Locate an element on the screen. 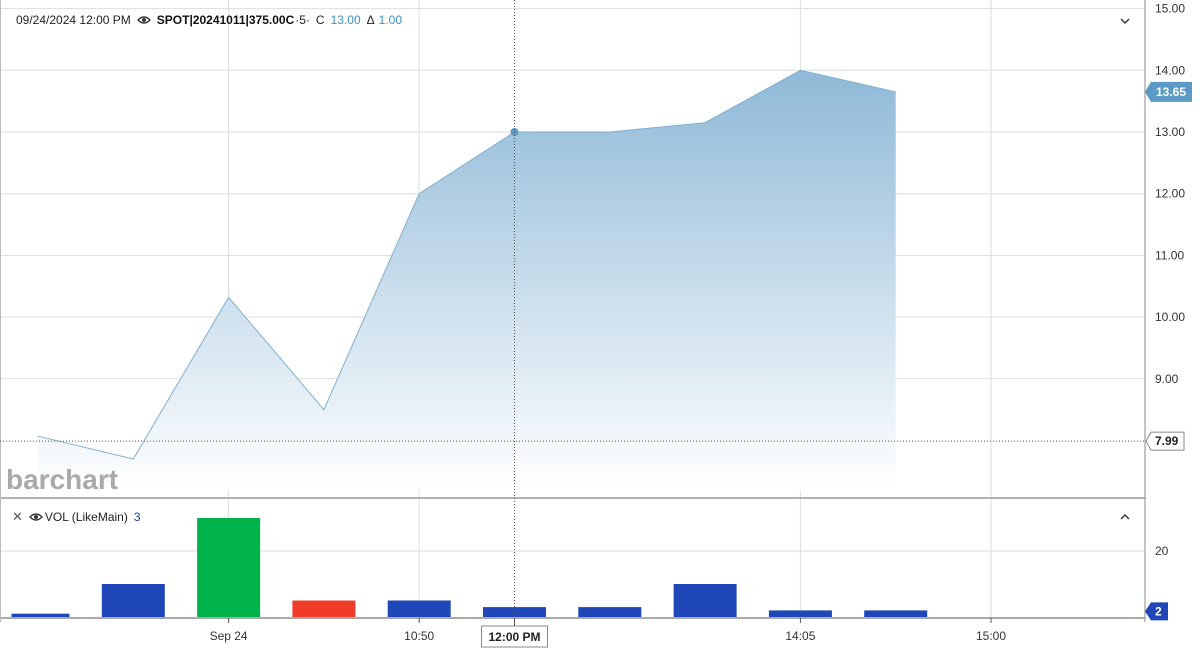 The image size is (1200, 666). crosshair-time-label: 12:00 PM is located at coordinates (514, 637).